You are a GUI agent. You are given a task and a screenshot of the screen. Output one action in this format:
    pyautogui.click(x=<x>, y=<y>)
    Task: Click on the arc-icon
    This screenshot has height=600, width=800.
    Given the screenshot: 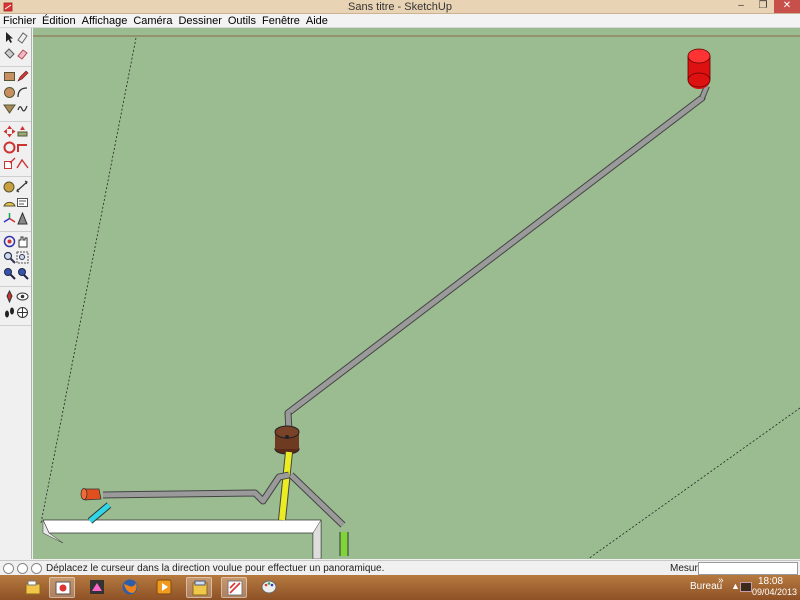 What is the action you would take?
    pyautogui.click(x=22, y=92)
    